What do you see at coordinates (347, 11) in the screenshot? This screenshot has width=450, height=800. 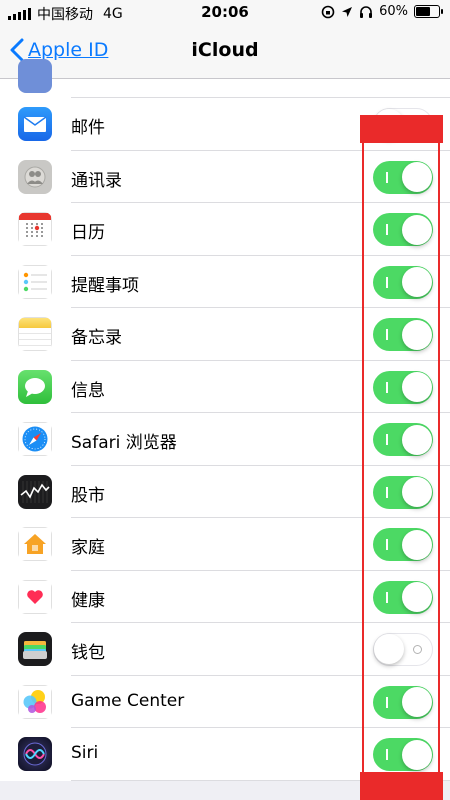 I see `location-icon` at bounding box center [347, 11].